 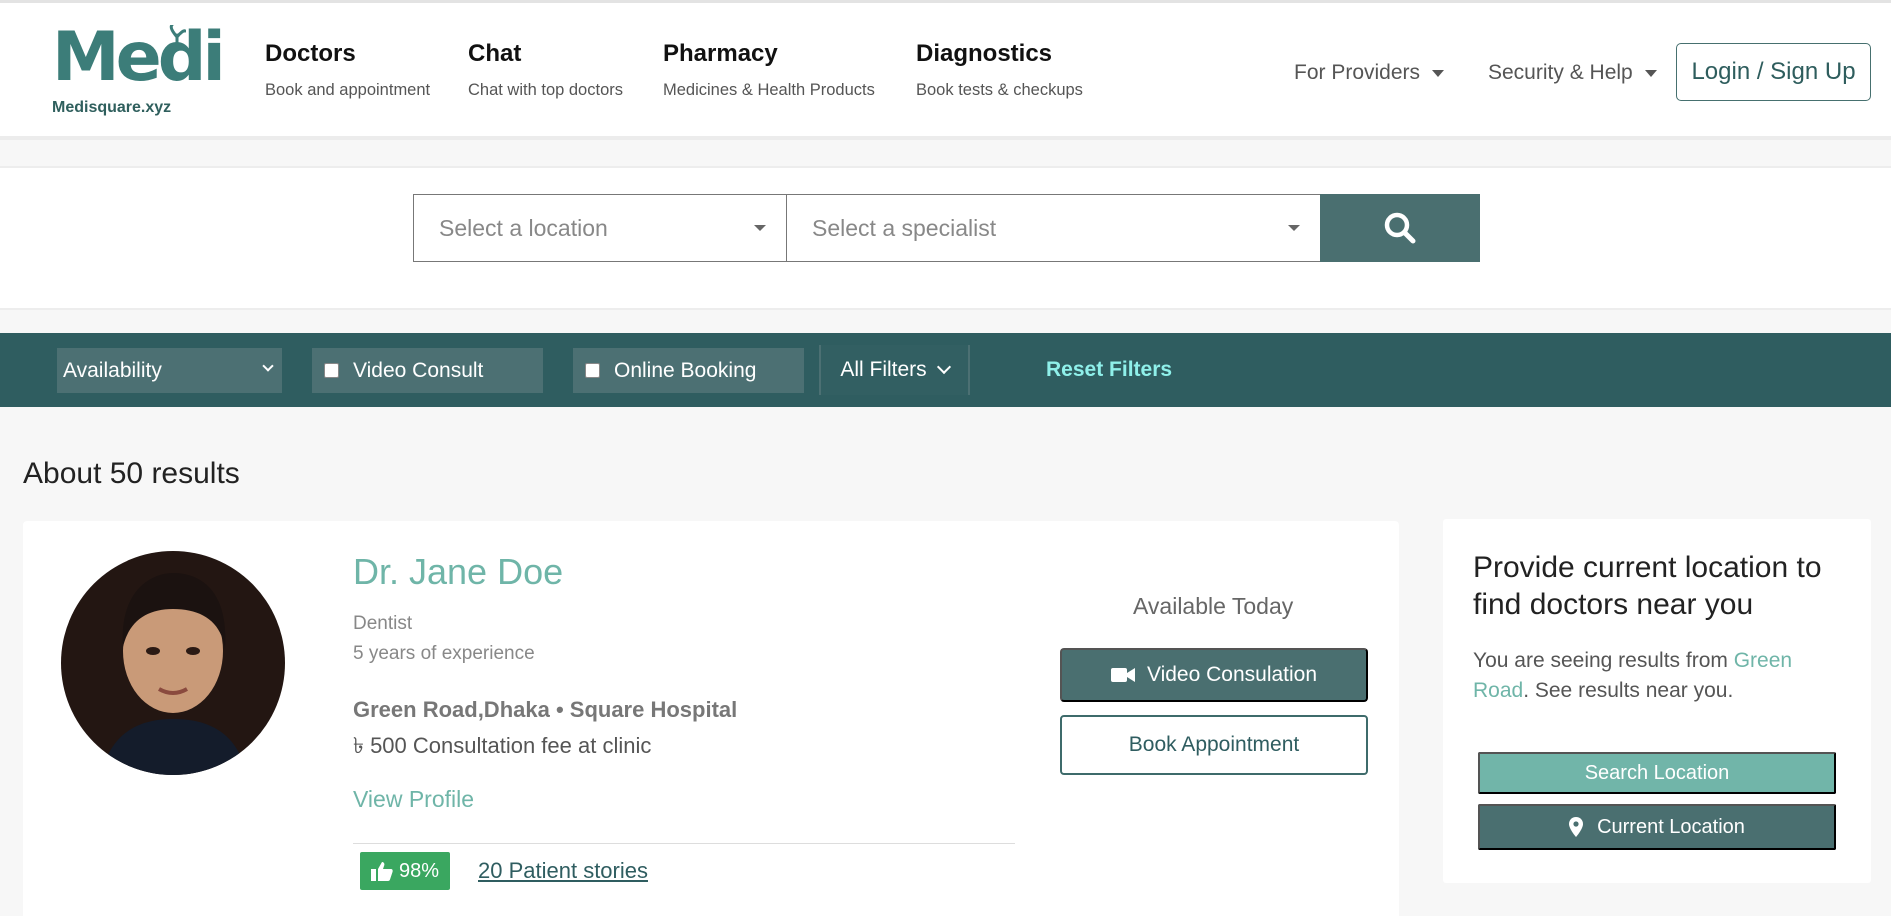 What do you see at coordinates (769, 69) in the screenshot?
I see `nav-pharmacy: Pharmacy Medicines & Health Products` at bounding box center [769, 69].